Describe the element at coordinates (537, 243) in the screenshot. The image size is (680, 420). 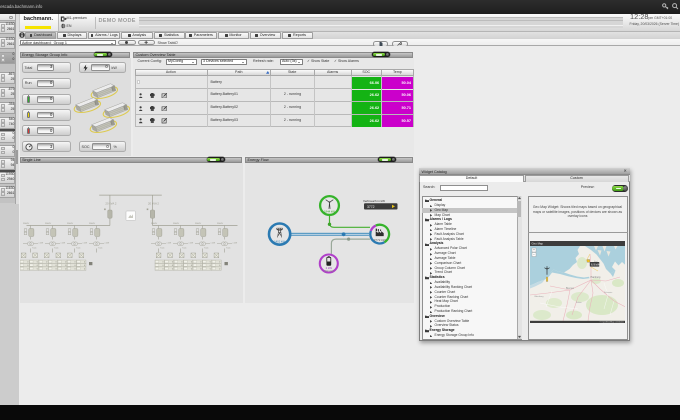
I see `svg-text: Geo Map` at that location.